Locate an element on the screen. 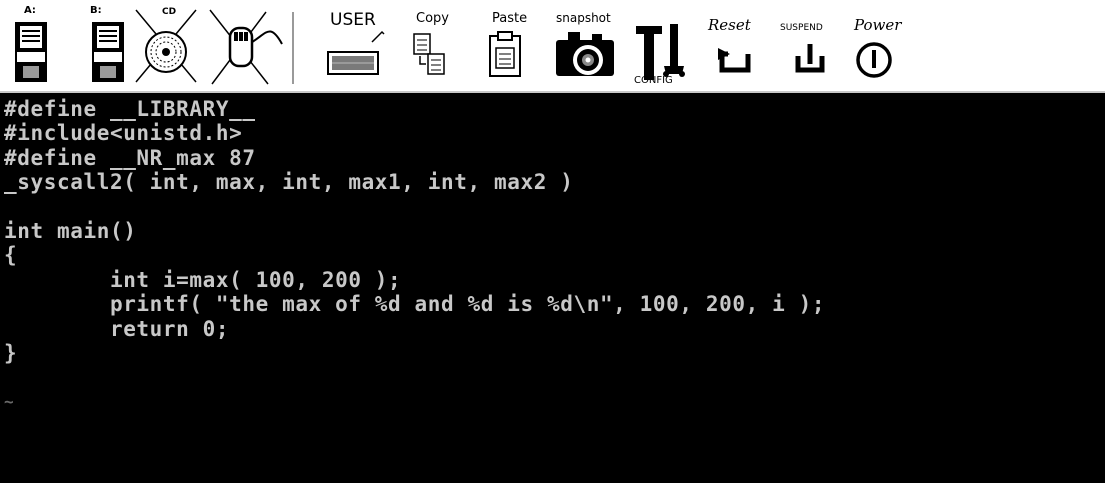  vim-tilde: ~ is located at coordinates (9, 401).